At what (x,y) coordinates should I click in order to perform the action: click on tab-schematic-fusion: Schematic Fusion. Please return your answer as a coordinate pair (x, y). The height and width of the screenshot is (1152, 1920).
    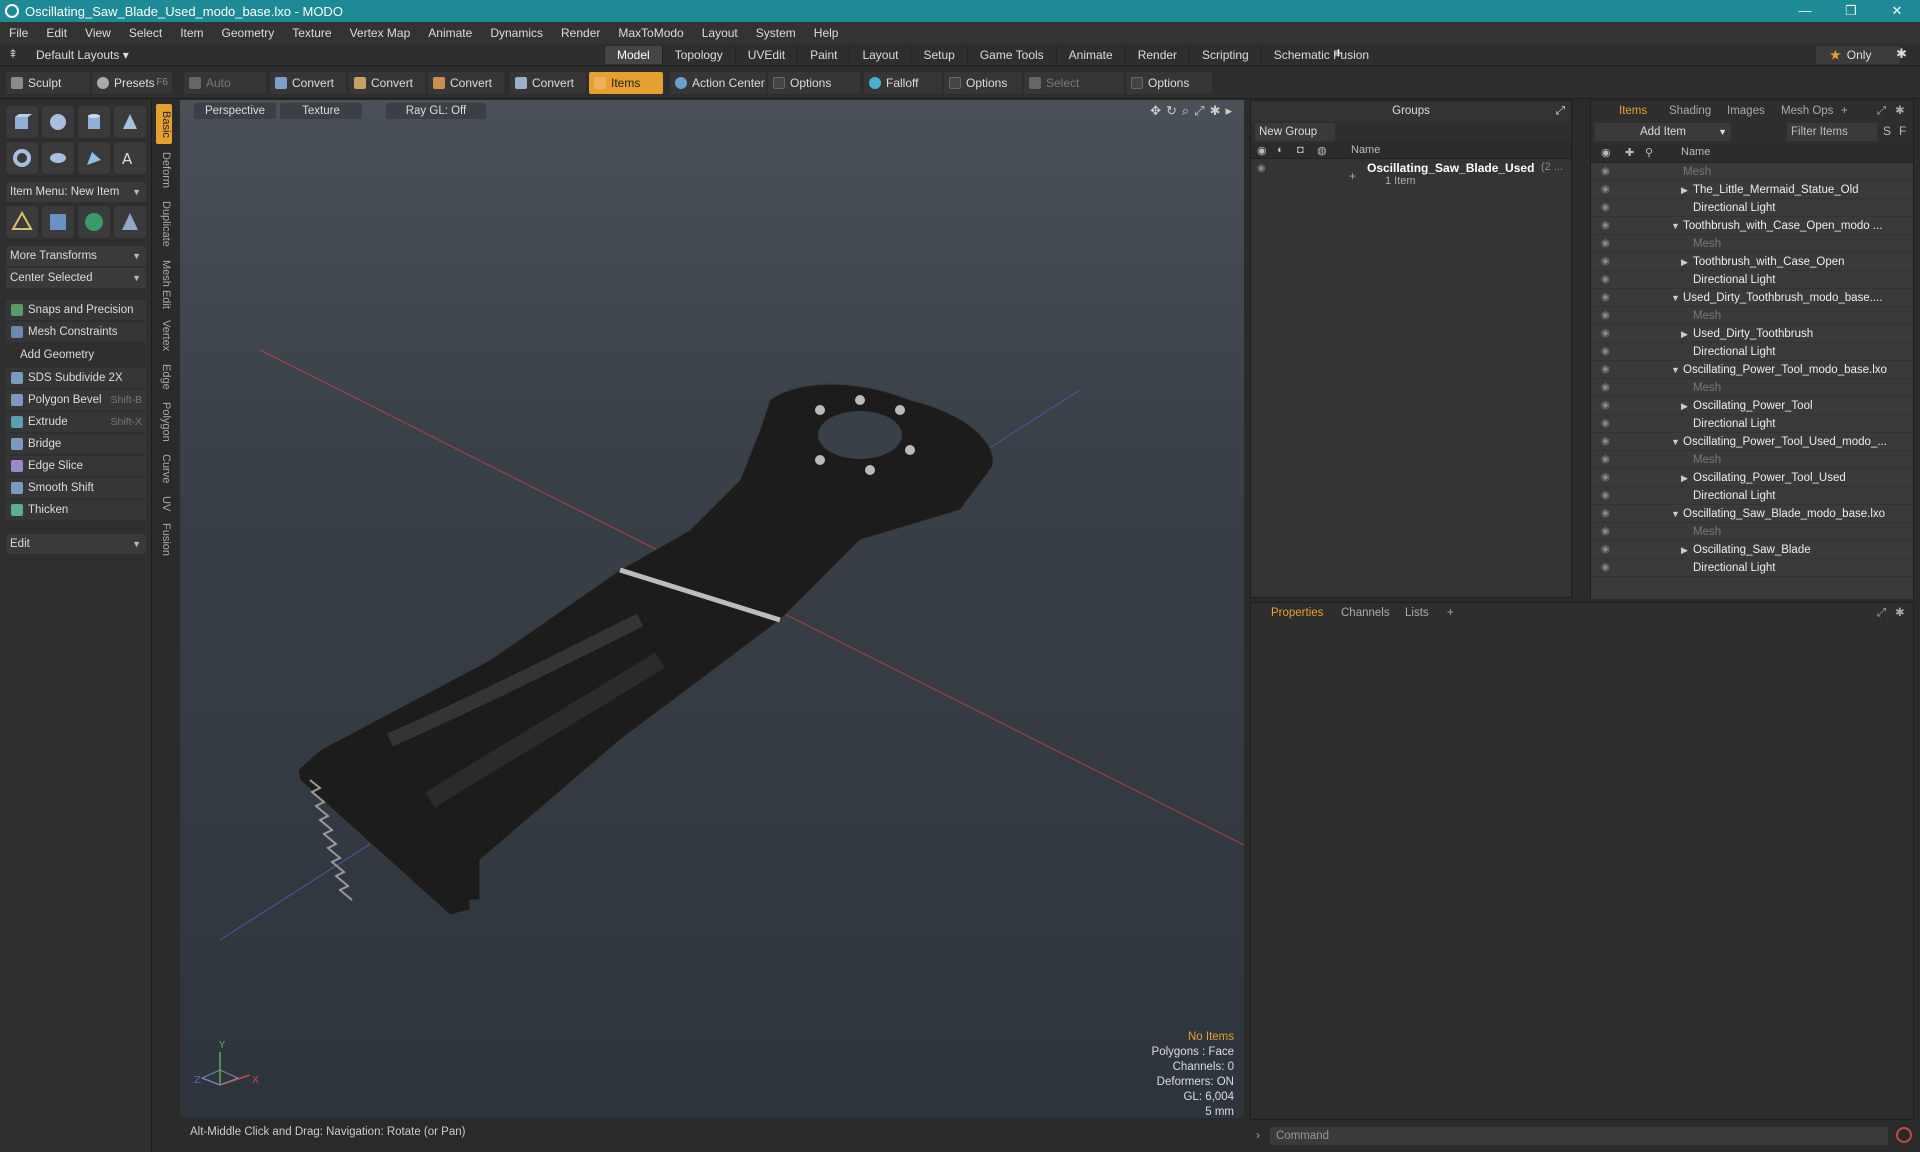
    Looking at the image, I should click on (1320, 55).